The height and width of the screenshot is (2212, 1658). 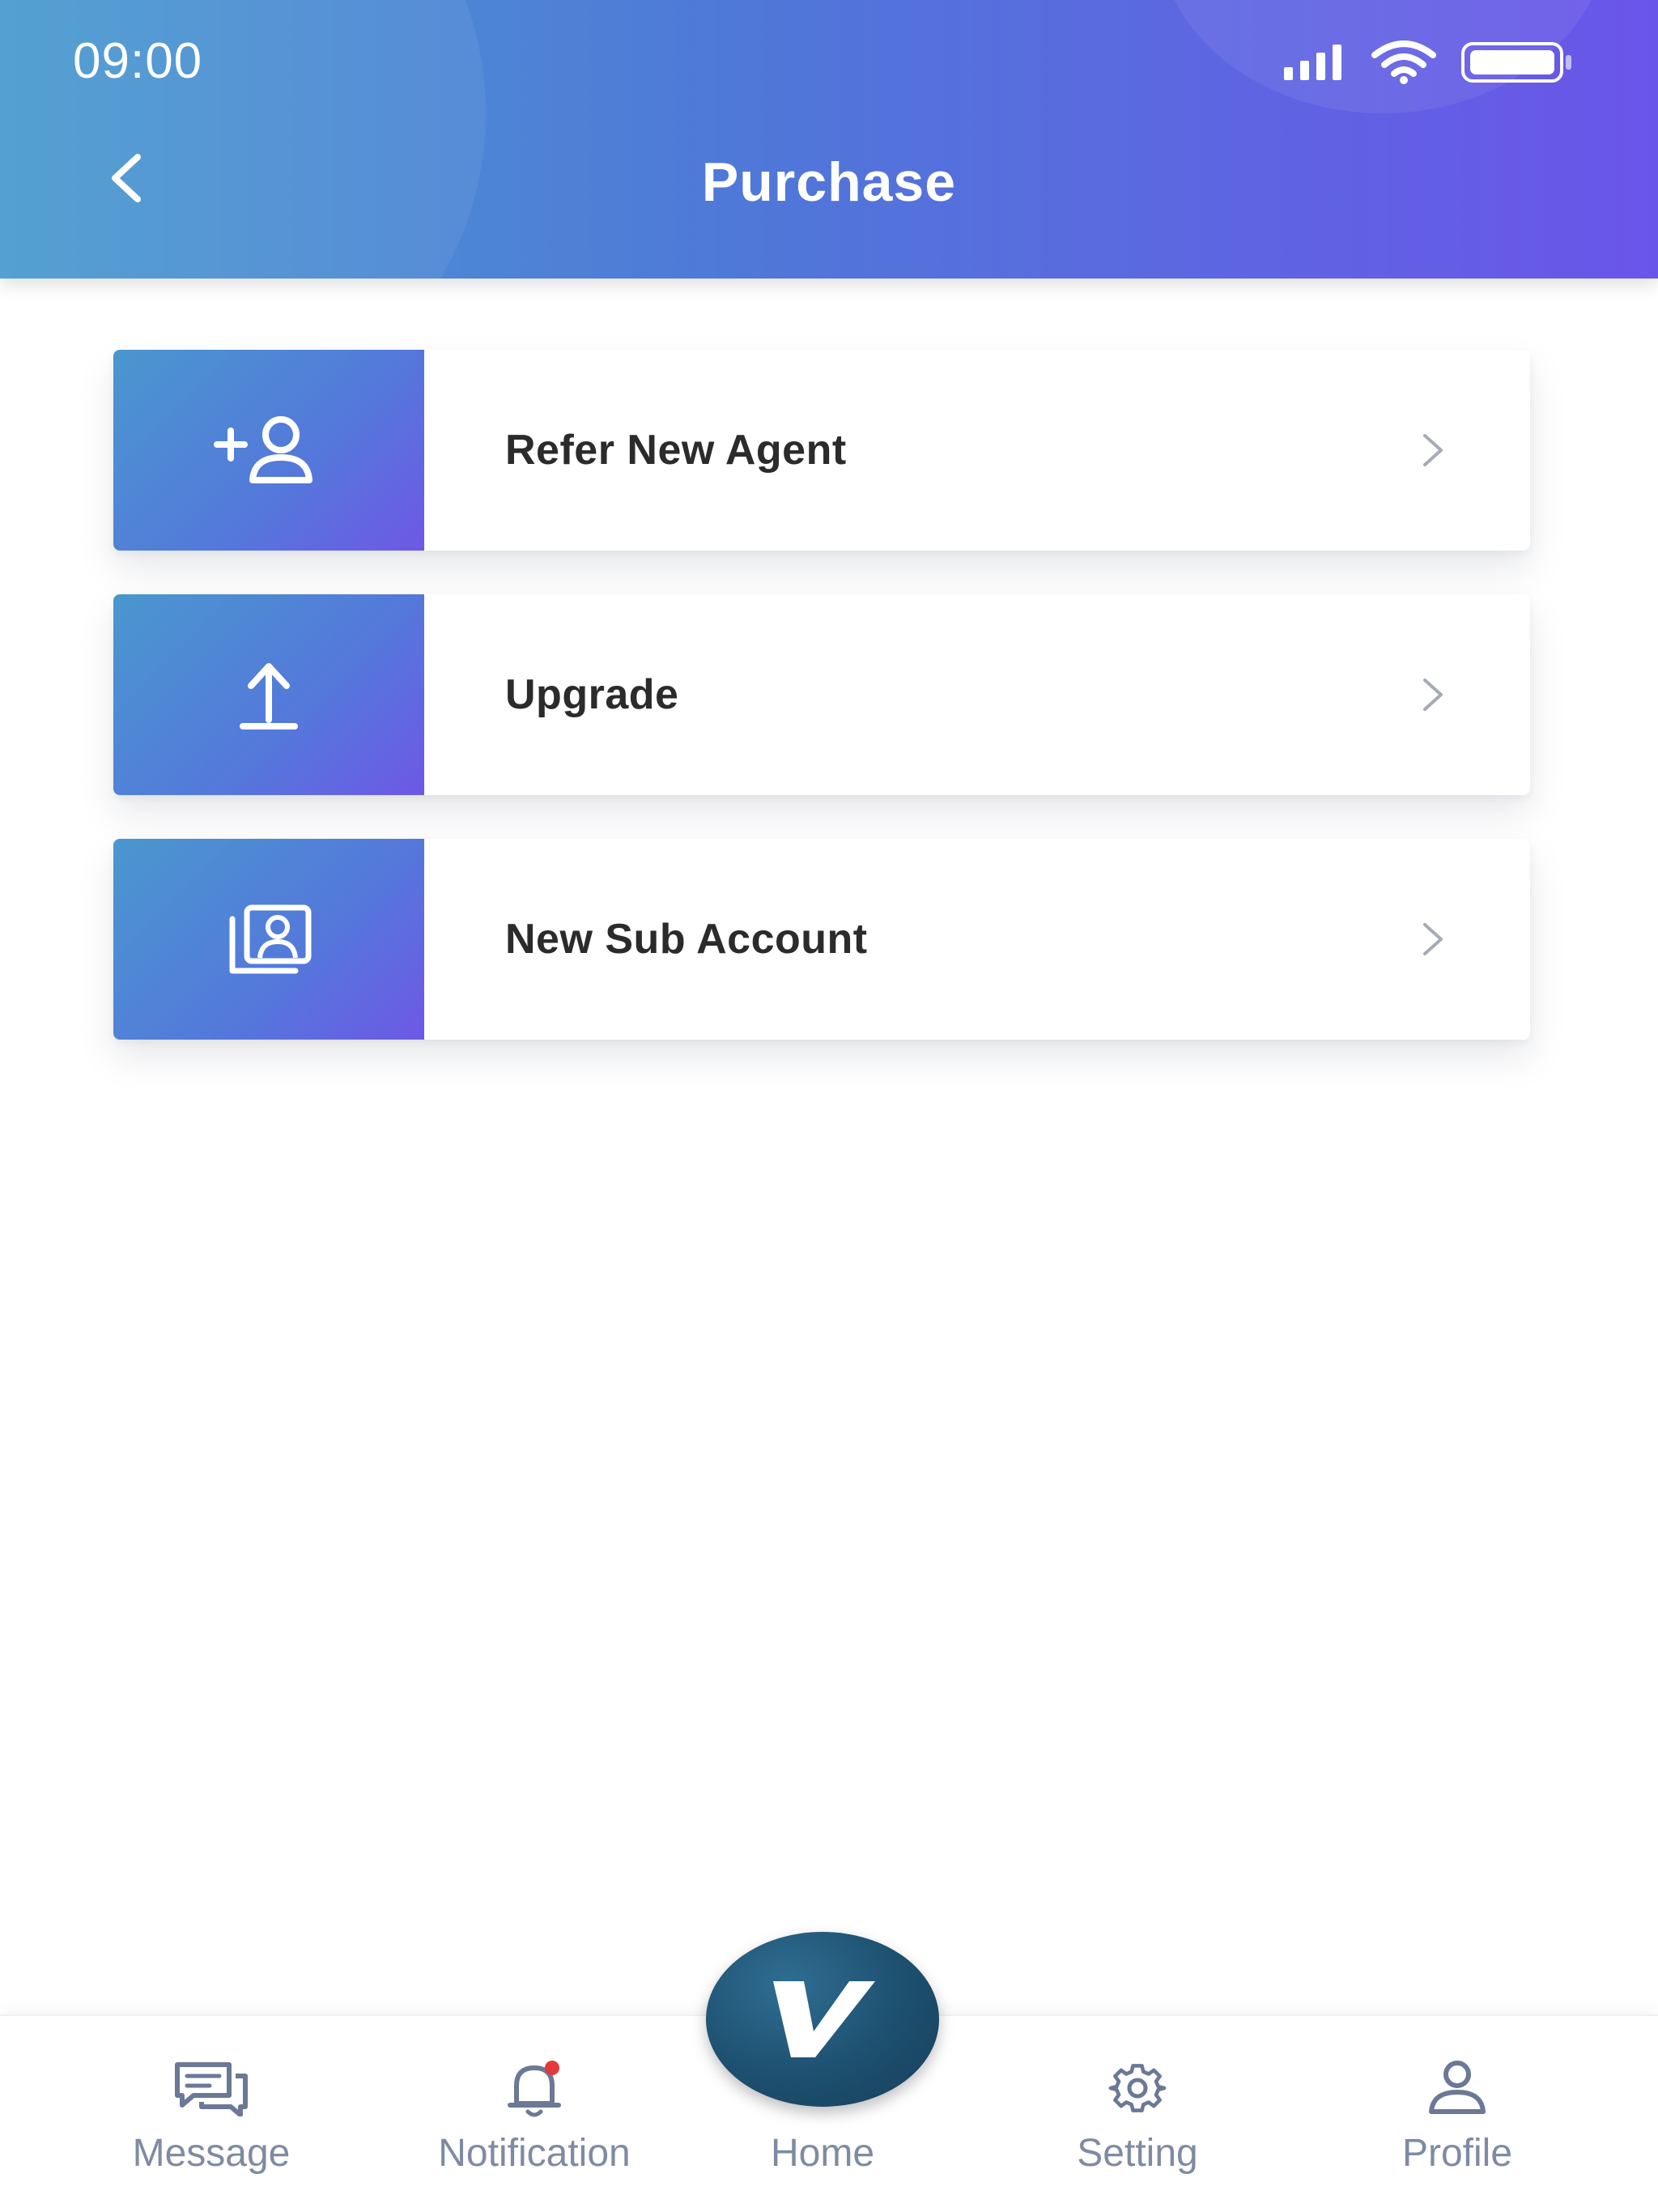 What do you see at coordinates (552, 2068) in the screenshot?
I see `notification-badge` at bounding box center [552, 2068].